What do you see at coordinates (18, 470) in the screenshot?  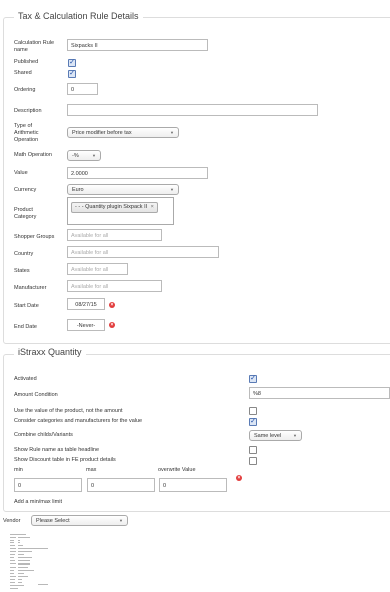 I see `col-min-header: min` at bounding box center [18, 470].